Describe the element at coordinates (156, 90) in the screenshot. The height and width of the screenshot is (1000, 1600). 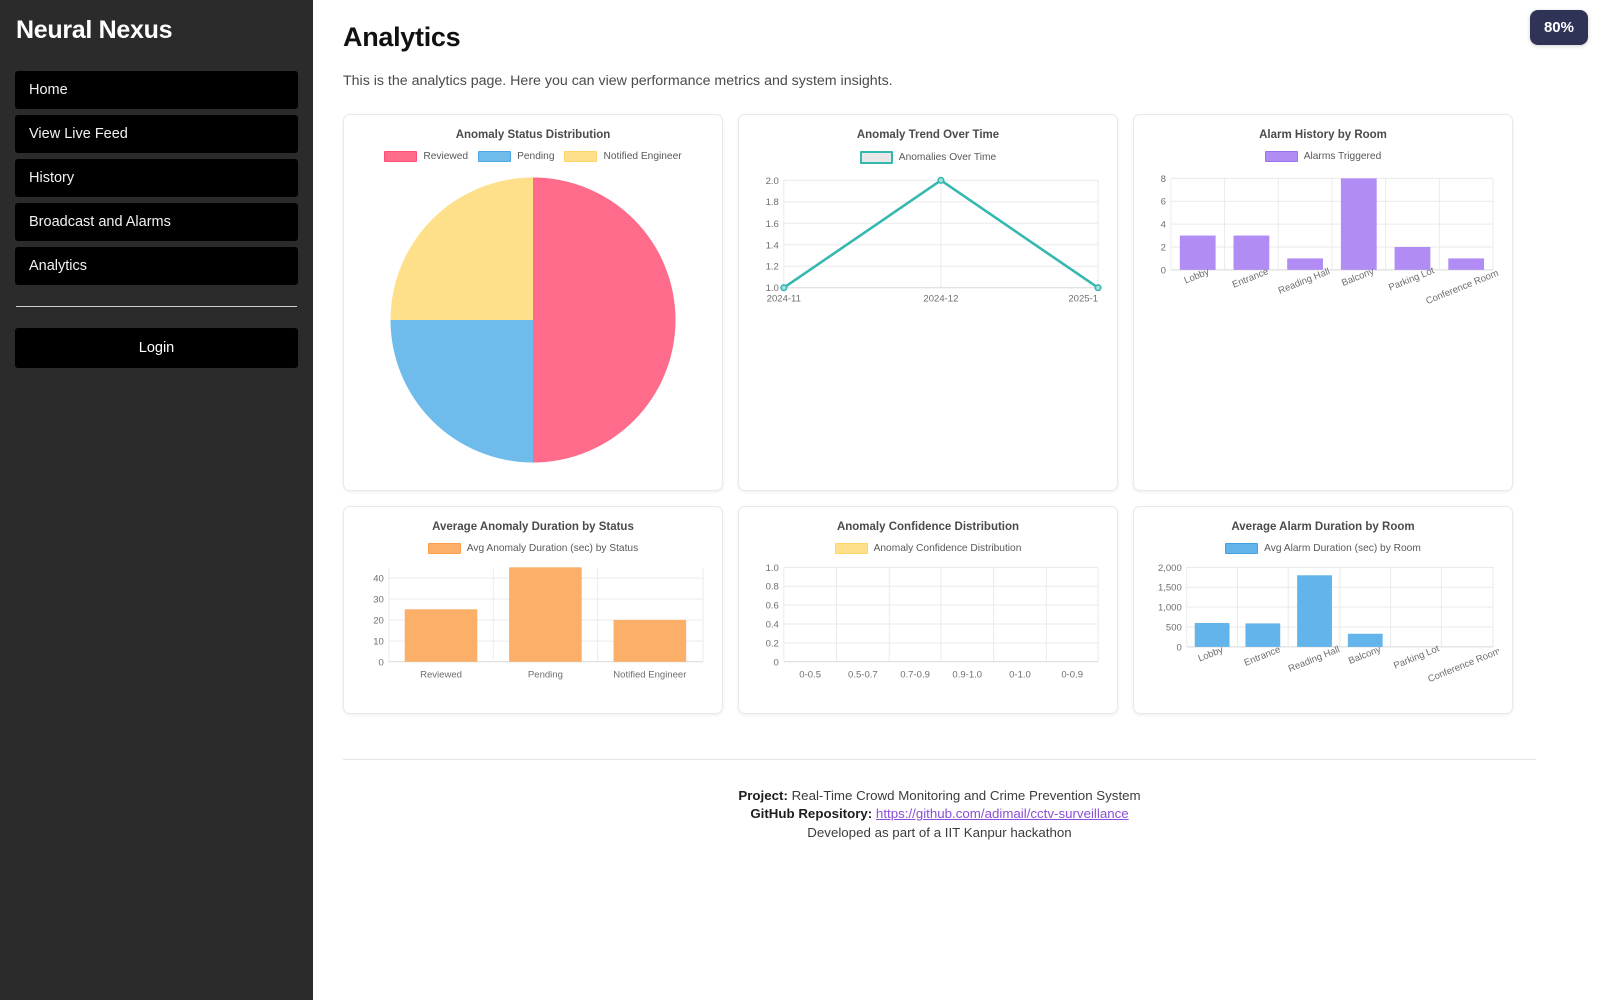
I see `sidebar-item-home: Home` at that location.